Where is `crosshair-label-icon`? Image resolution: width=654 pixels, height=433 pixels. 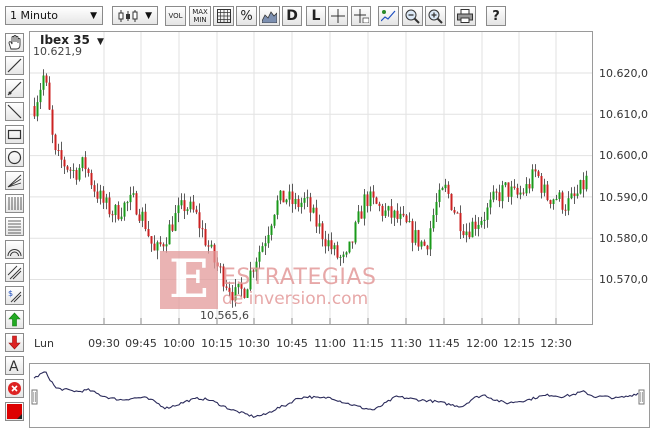
crosshair-label-icon is located at coordinates (361, 16).